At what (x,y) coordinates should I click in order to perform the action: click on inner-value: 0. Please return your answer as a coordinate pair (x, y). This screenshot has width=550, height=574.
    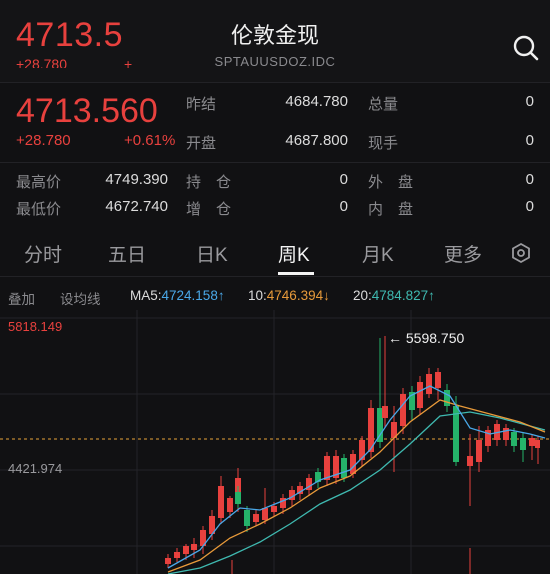
    Looking at the image, I should click on (529, 206).